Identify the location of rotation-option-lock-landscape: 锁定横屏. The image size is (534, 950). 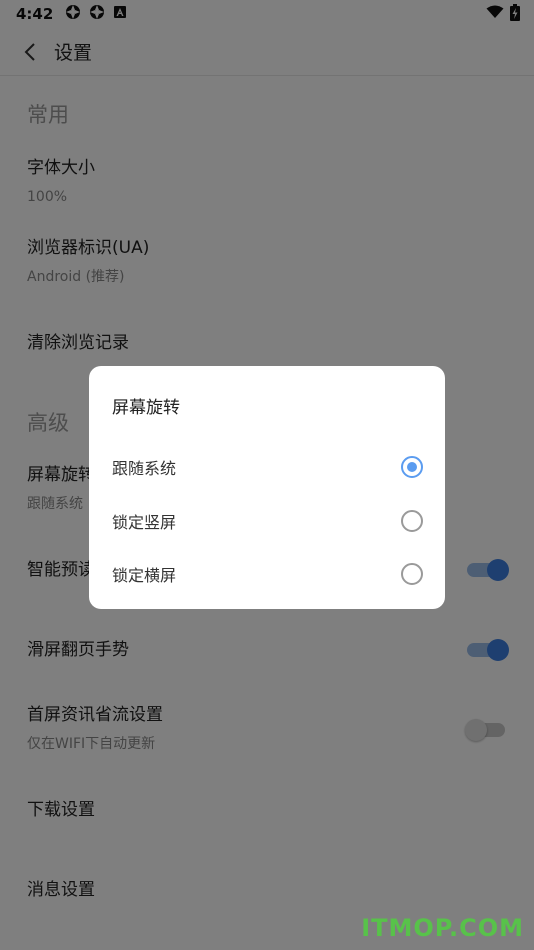
(267, 574).